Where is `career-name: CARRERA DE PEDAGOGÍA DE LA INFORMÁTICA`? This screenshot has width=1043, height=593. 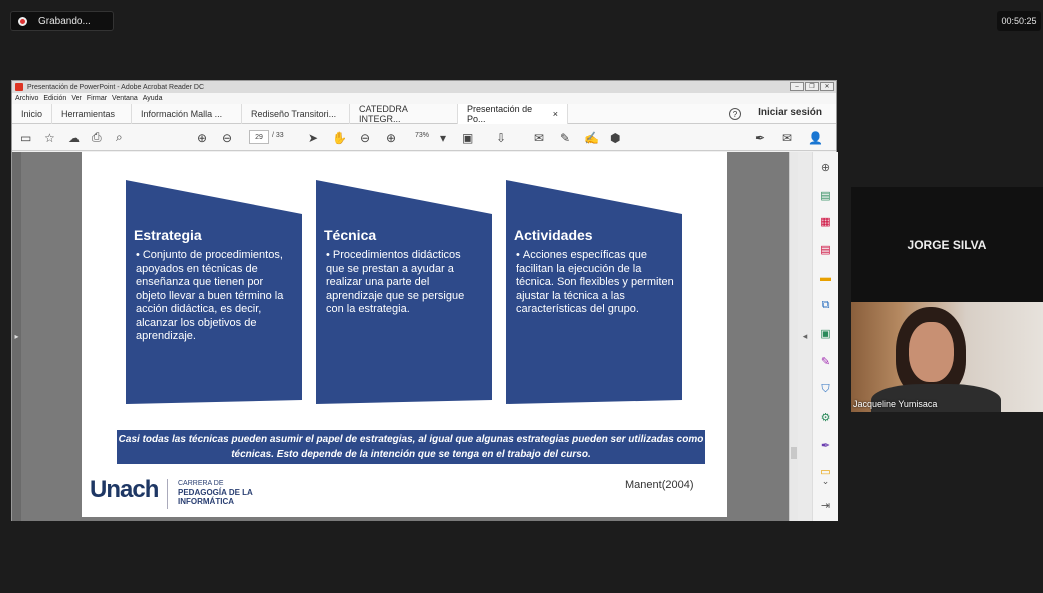
career-name: CARRERA DE PEDAGOGÍA DE LA INFORMÁTICA is located at coordinates (215, 494).